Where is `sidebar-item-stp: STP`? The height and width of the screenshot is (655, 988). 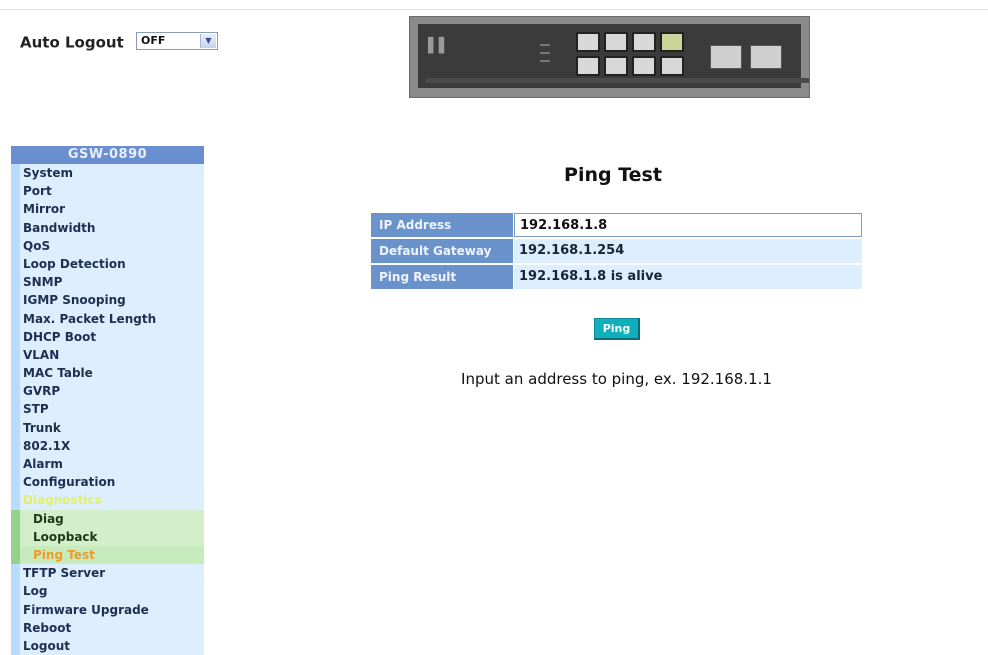 sidebar-item-stp: STP is located at coordinates (107, 409).